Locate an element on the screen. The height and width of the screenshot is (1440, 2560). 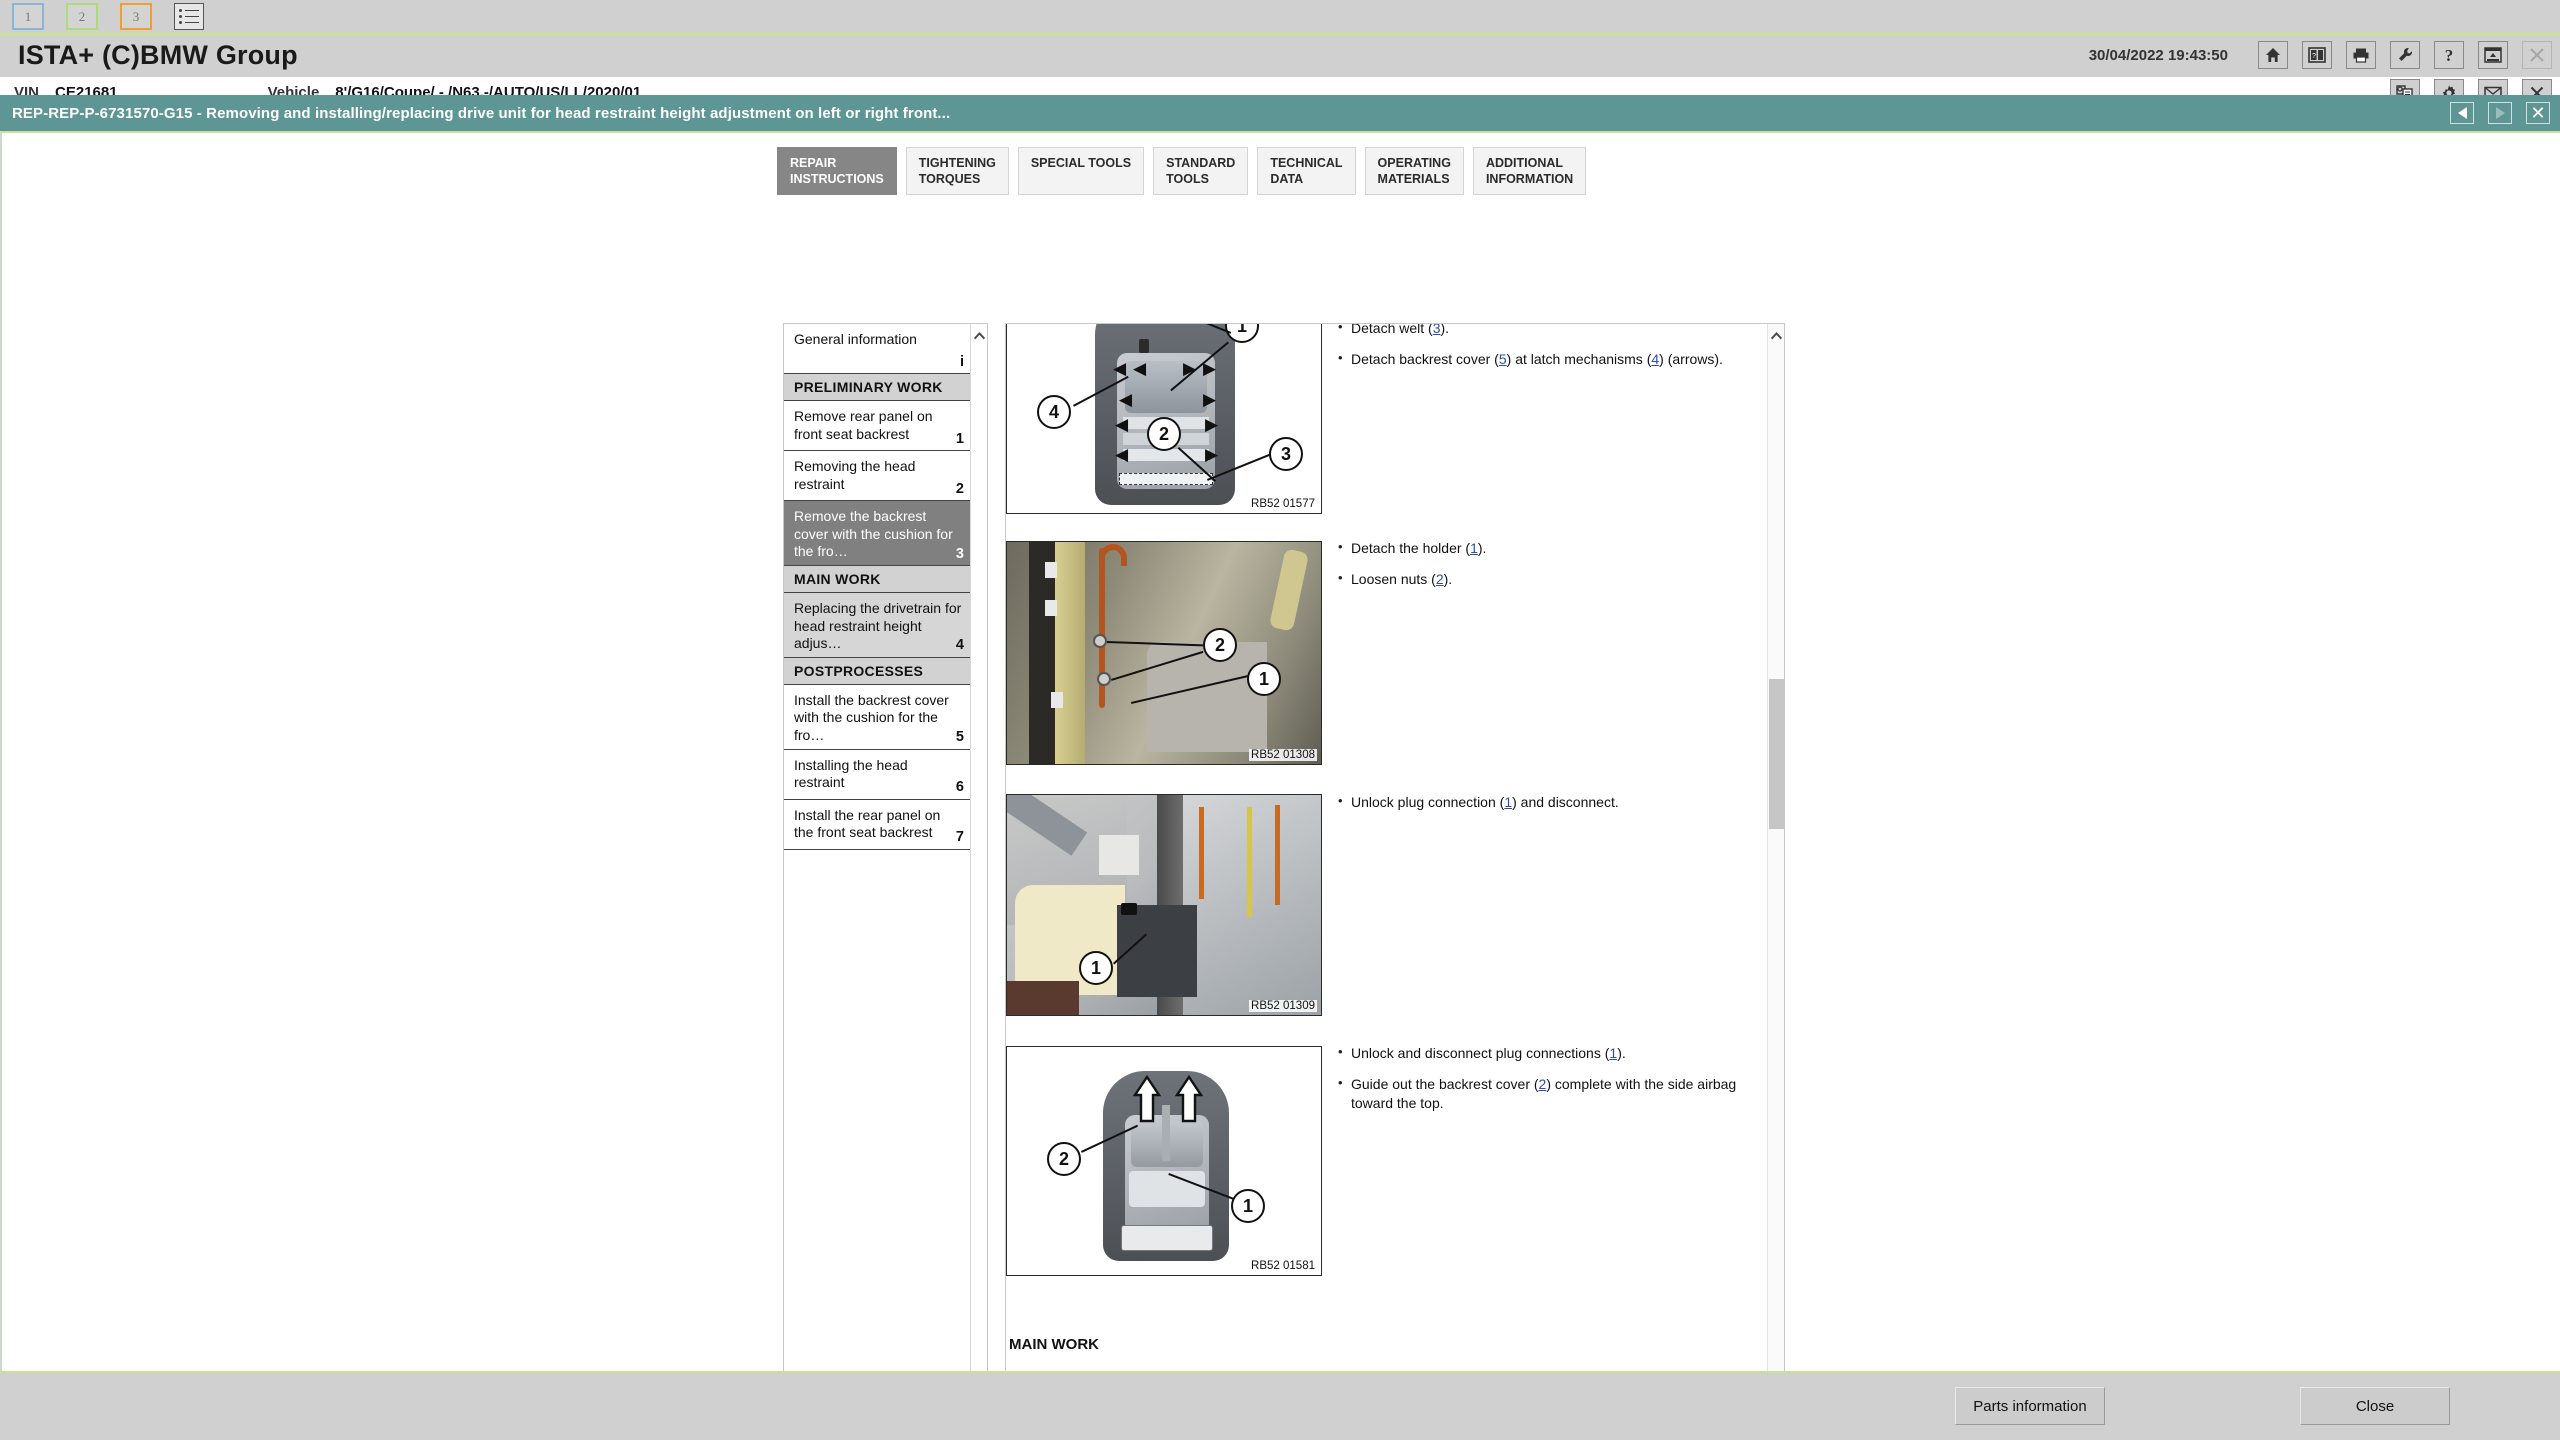
figure-rb52-01309: 1 RB52 01309 is located at coordinates (1164, 905).